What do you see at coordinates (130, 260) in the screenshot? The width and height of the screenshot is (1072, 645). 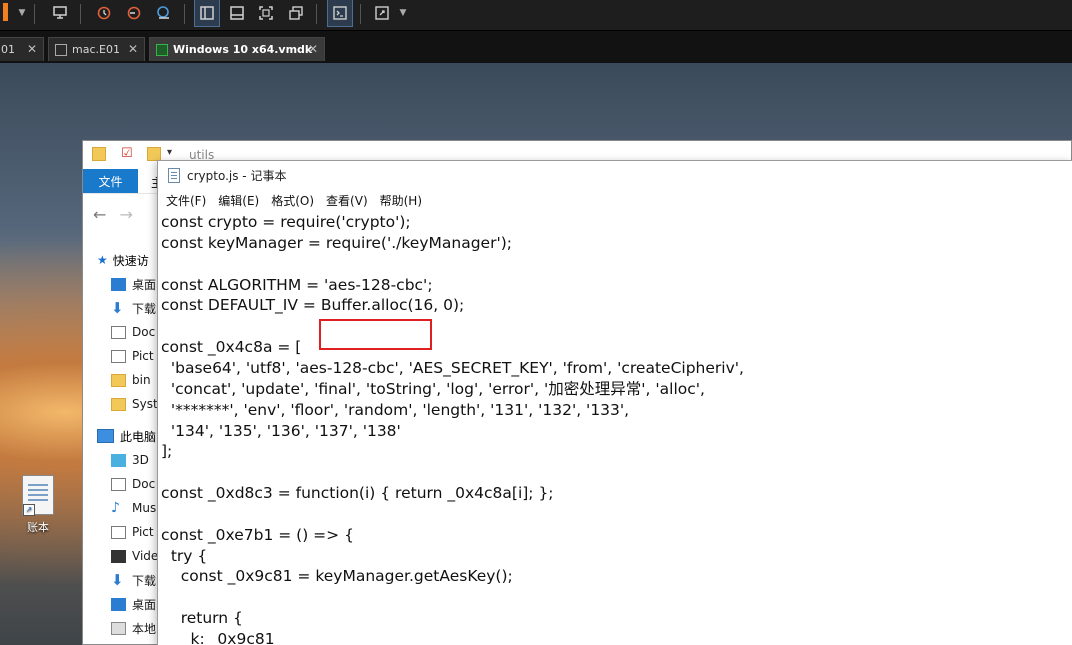 I see `nav-quick-access-label: 快速访` at bounding box center [130, 260].